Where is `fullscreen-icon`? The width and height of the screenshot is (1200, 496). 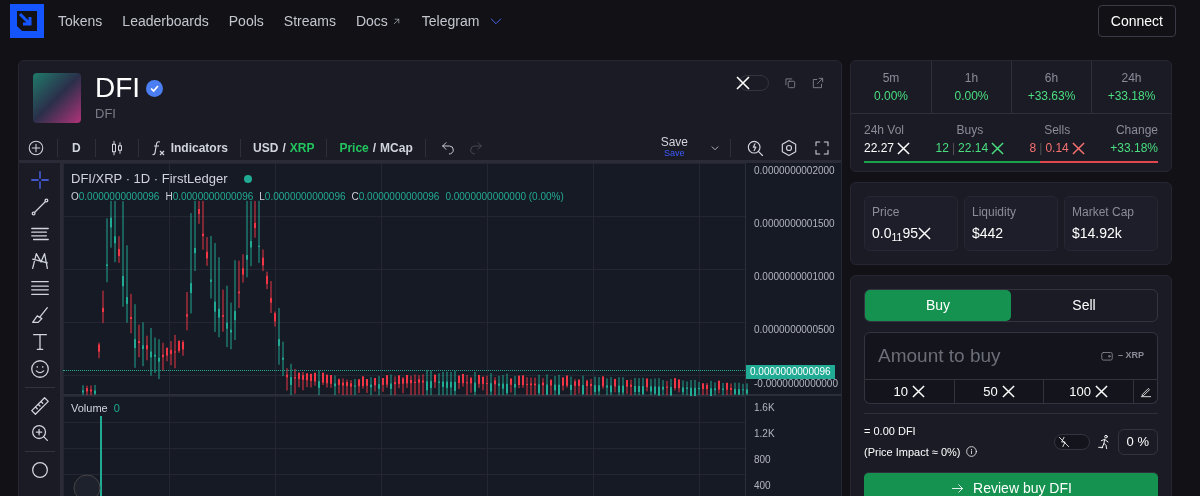
fullscreen-icon is located at coordinates (822, 147).